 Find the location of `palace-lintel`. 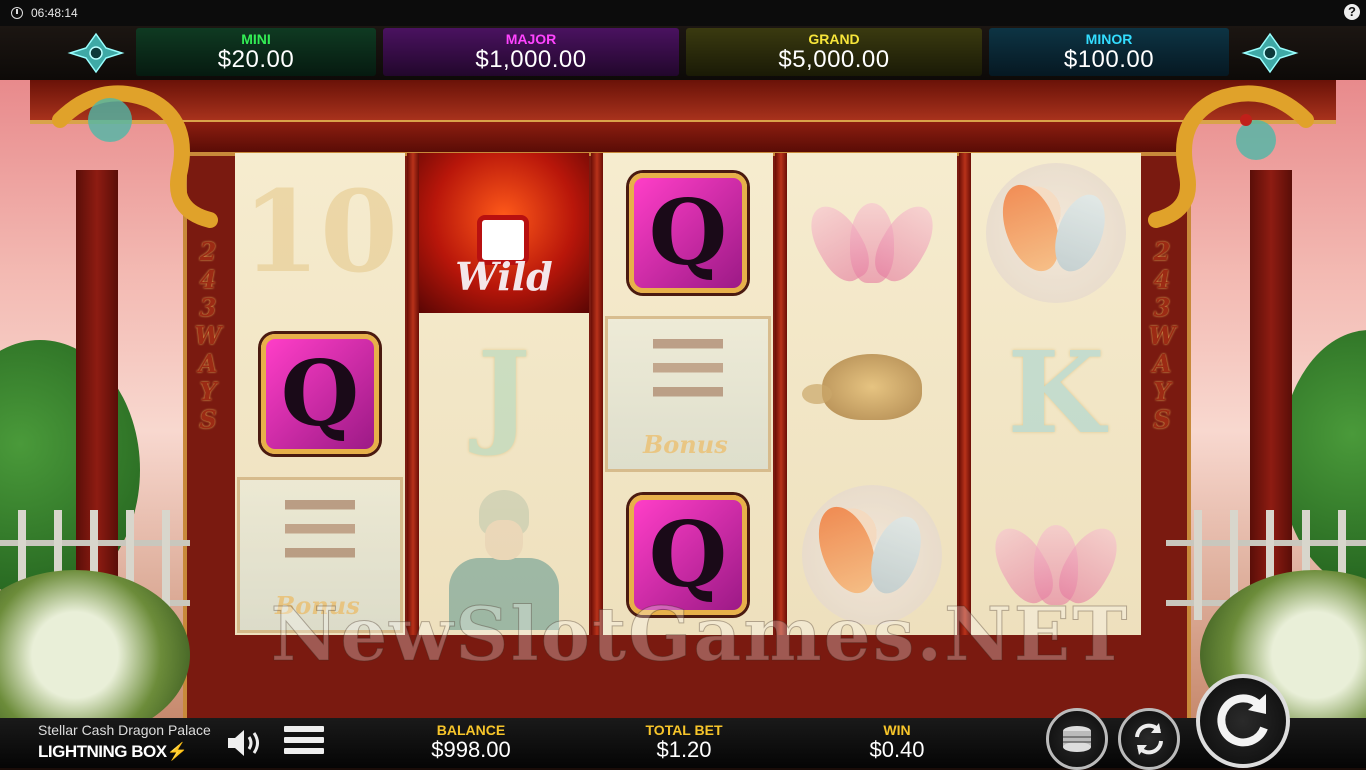

palace-lintel is located at coordinates (683, 138).